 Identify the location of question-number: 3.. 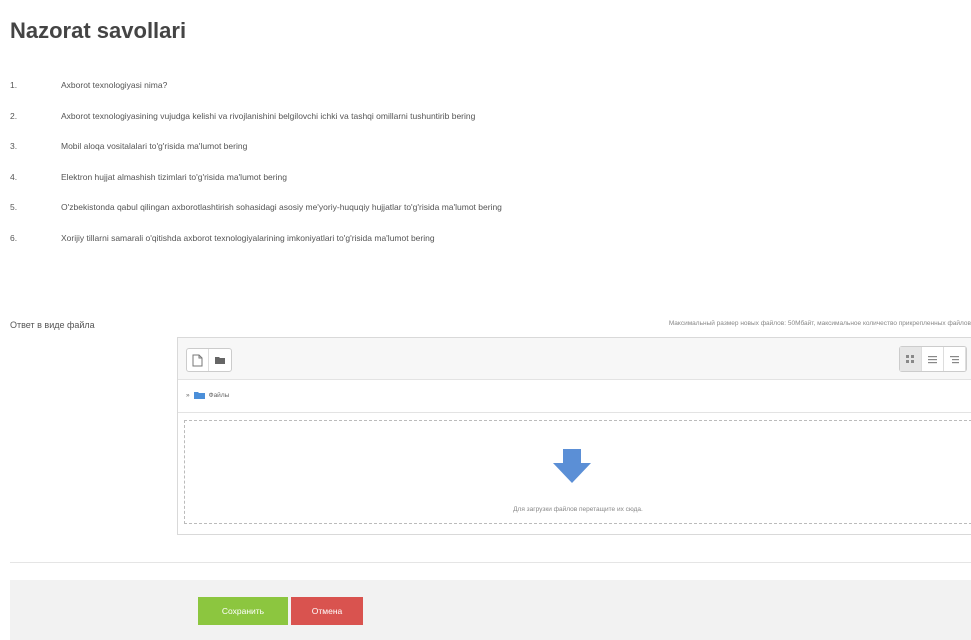
(14, 146).